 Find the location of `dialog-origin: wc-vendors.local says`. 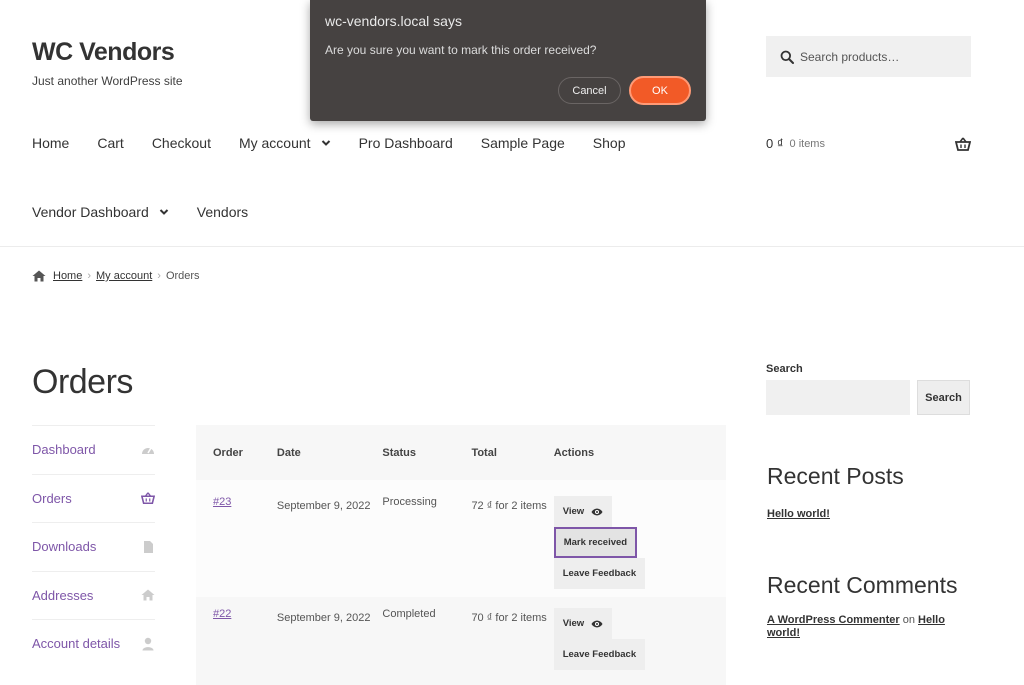

dialog-origin: wc-vendors.local says is located at coordinates (393, 21).